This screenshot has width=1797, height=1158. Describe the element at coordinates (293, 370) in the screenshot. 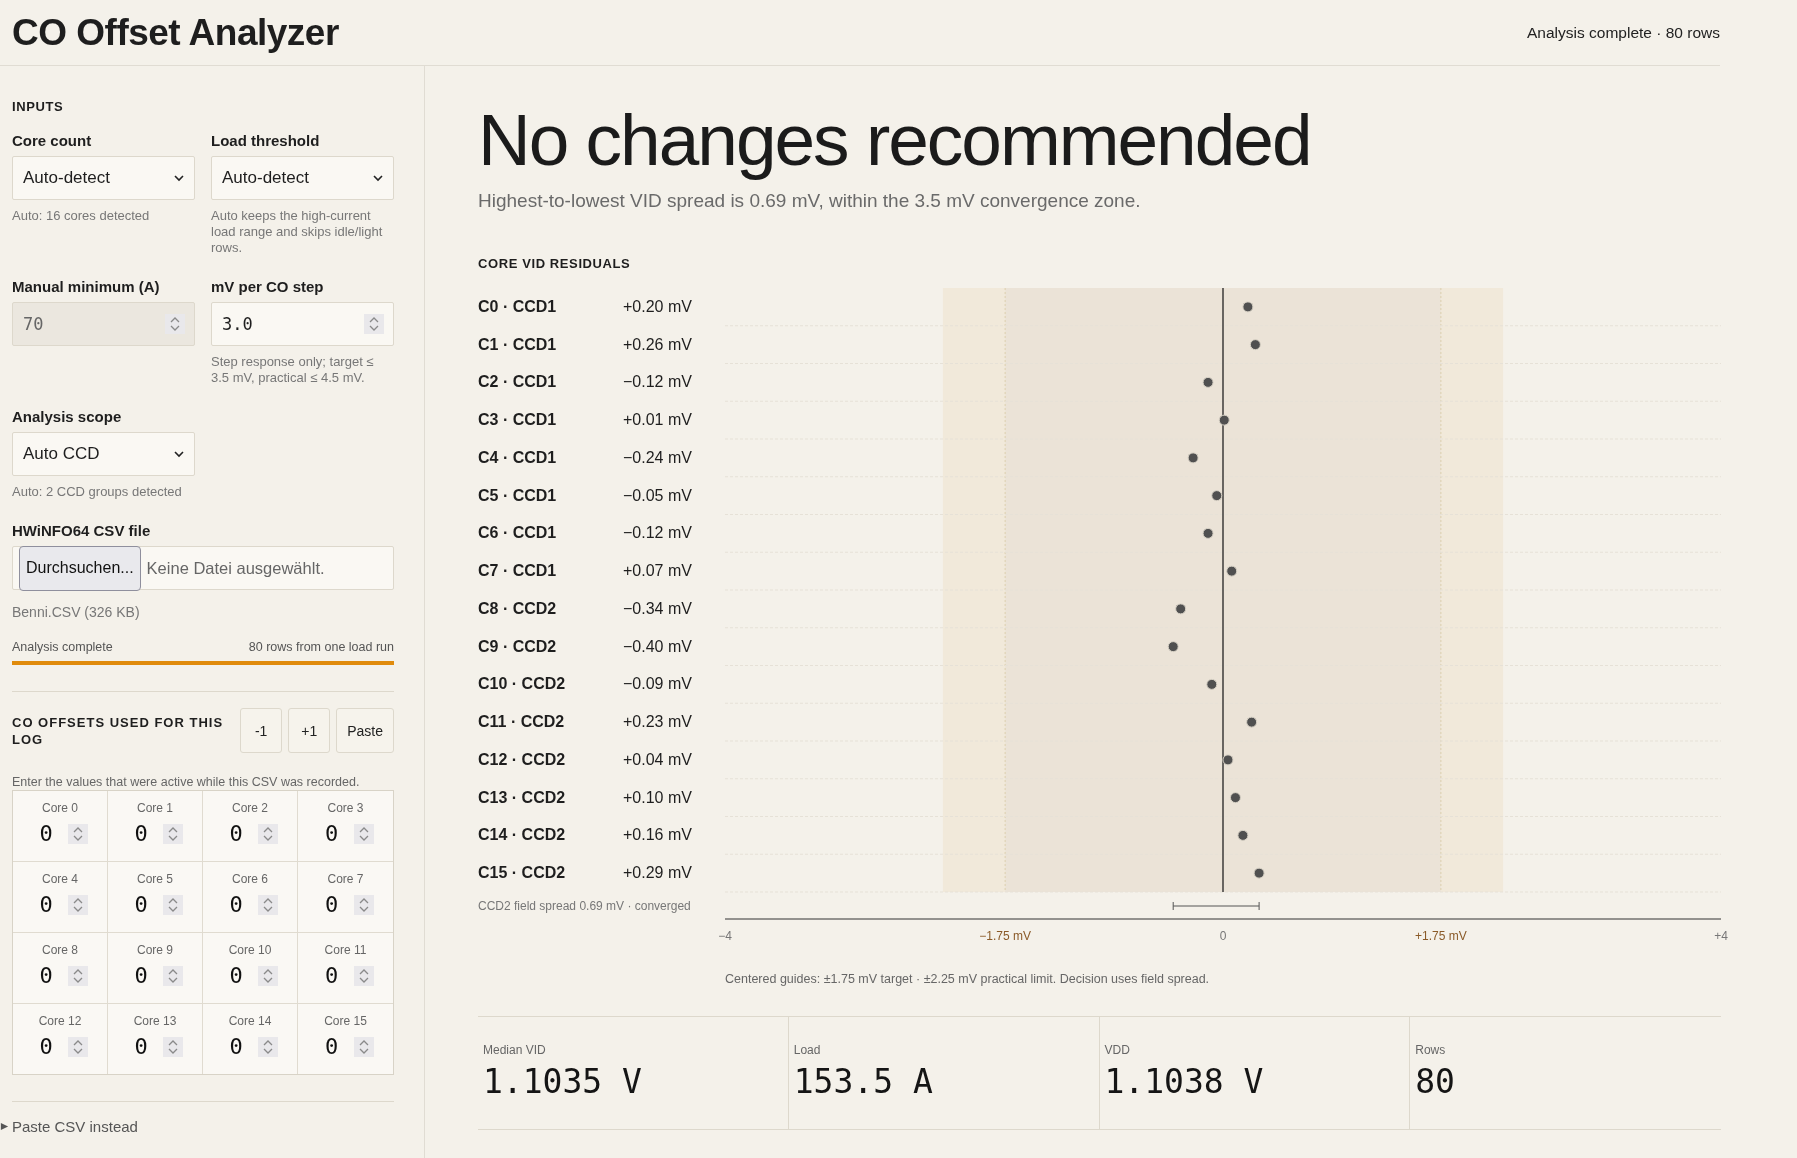

I see `hint-text: Step response only; target ≤ 3.5 mV, practical ≤ 4.5 mV.` at that location.